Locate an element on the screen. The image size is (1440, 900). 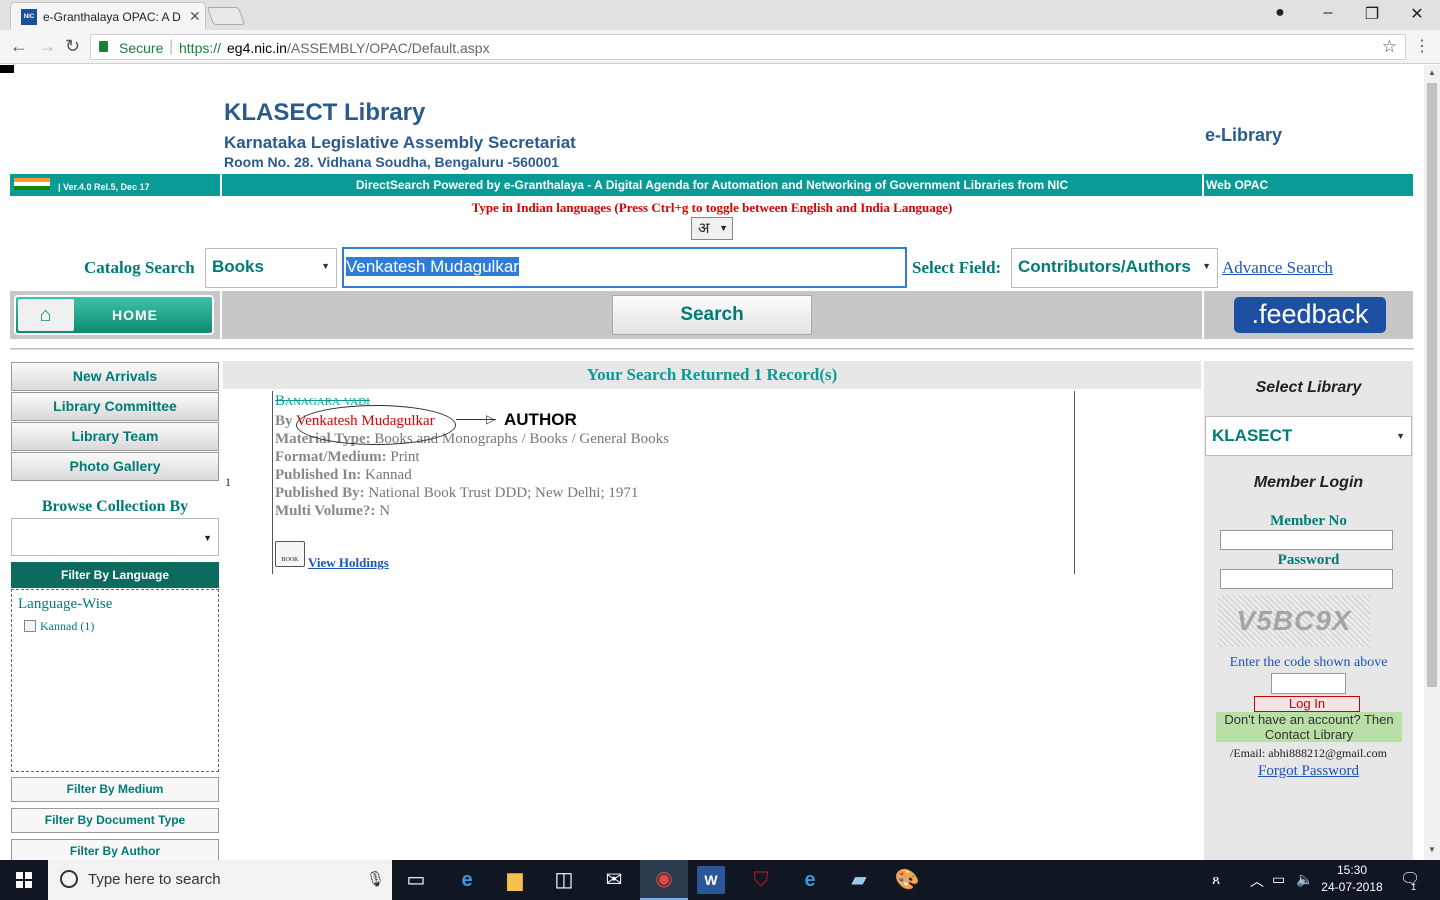
start-button is located at coordinates (24, 880).